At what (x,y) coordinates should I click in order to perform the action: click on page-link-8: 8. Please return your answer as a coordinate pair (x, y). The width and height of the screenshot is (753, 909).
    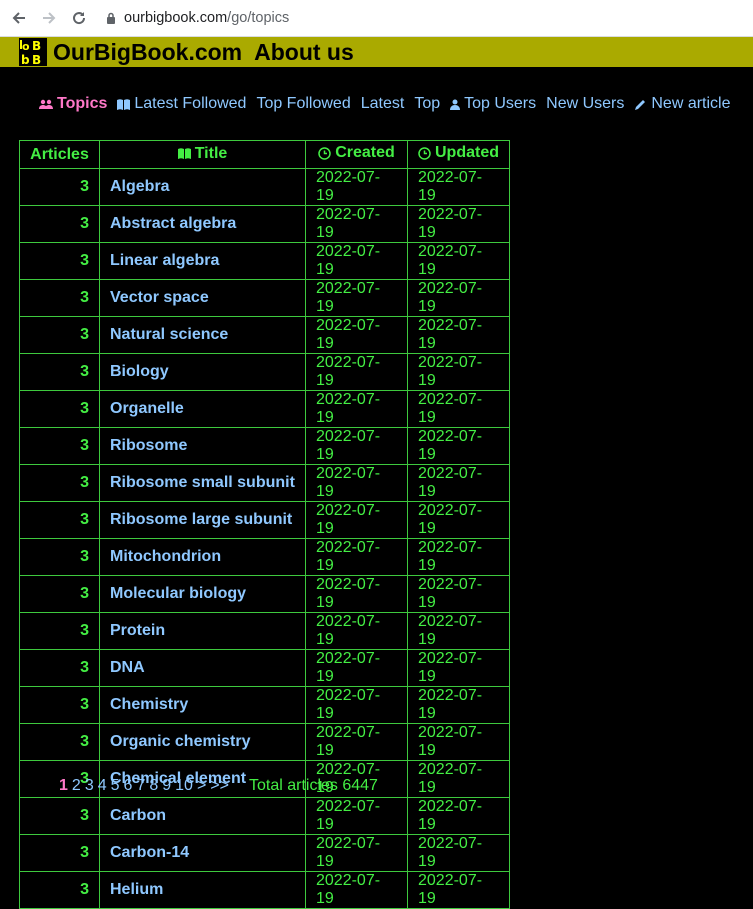
    Looking at the image, I should click on (153, 785).